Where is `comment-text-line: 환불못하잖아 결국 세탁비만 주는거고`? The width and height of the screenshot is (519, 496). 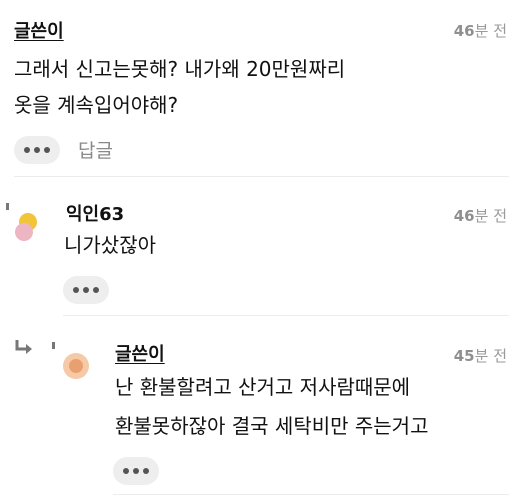 comment-text-line: 환불못하잖아 결국 세탁비만 주는거고 is located at coordinates (272, 426).